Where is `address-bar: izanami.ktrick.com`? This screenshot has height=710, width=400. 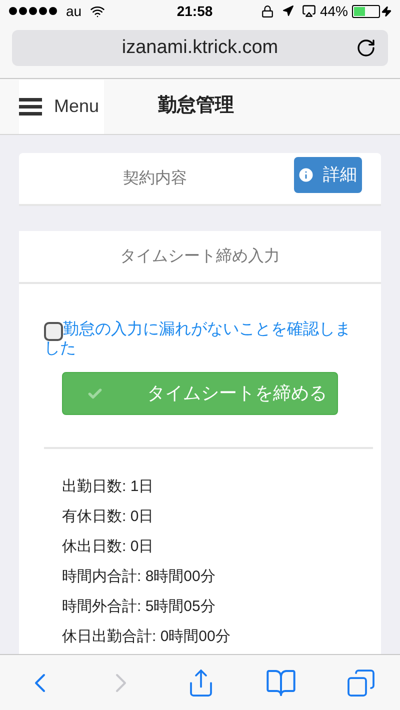 address-bar: izanami.ktrick.com is located at coordinates (200, 48).